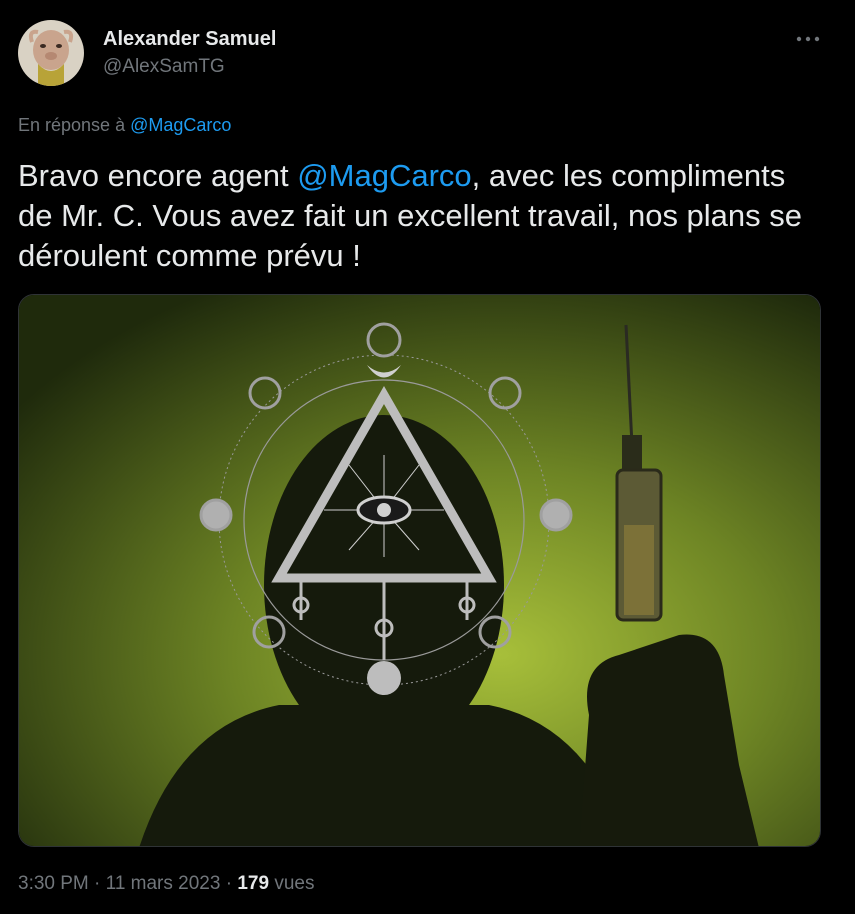 The height and width of the screenshot is (914, 855). I want to click on reply-context: En réponse à @MagCarco, so click(124, 125).